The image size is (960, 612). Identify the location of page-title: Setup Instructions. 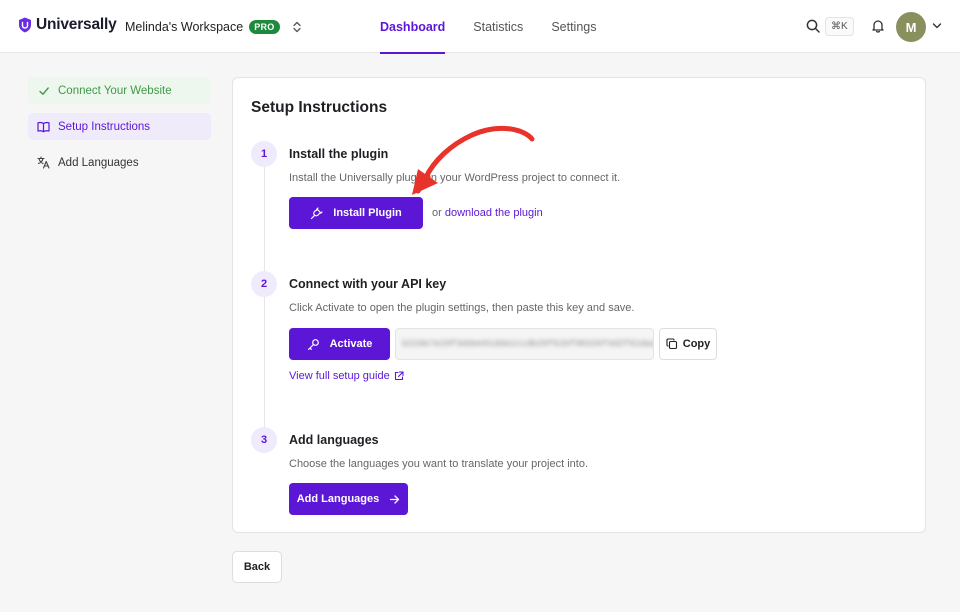
(319, 107).